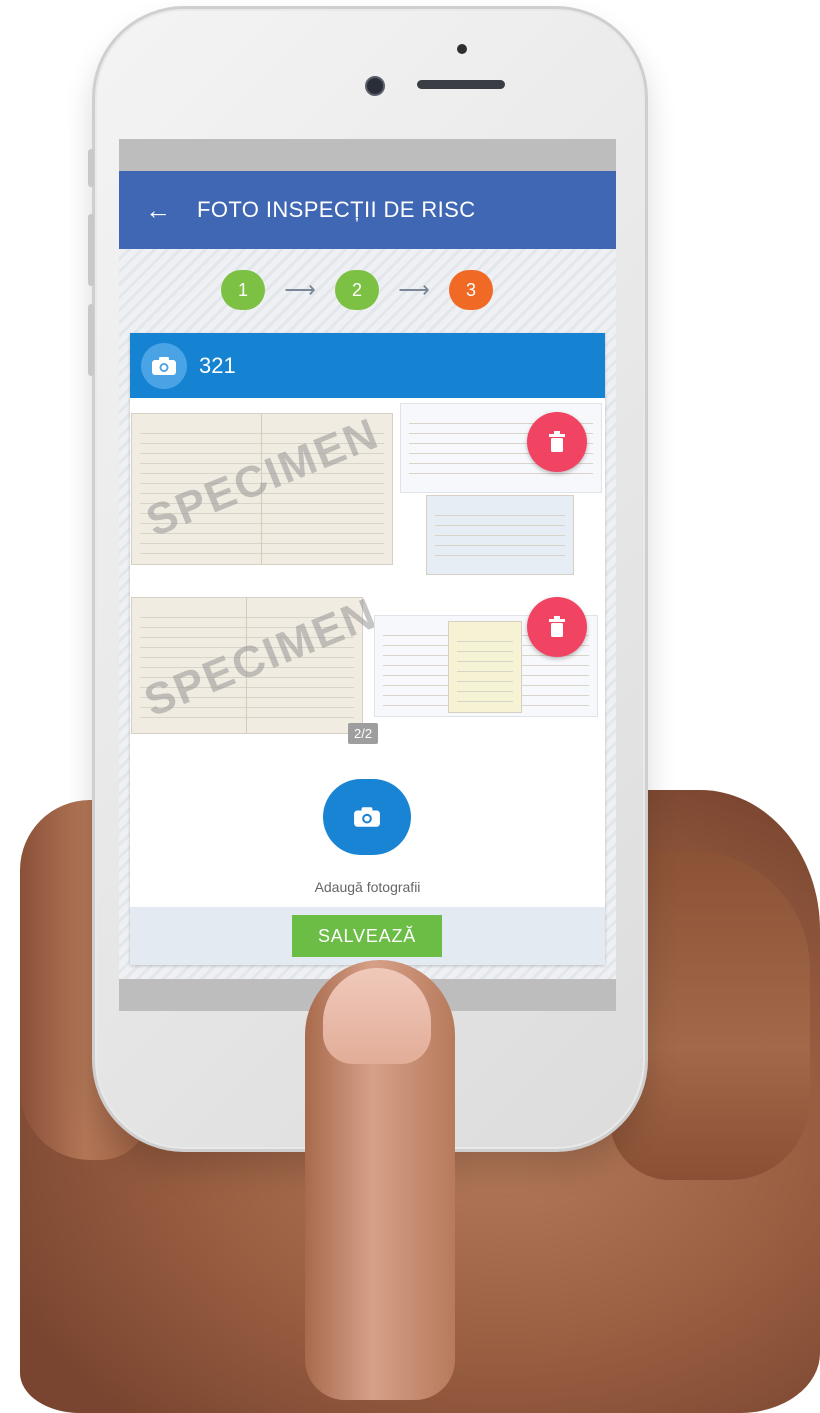 This screenshot has width=820, height=1413. Describe the element at coordinates (485, 667) in the screenshot. I see `document-photo` at that location.